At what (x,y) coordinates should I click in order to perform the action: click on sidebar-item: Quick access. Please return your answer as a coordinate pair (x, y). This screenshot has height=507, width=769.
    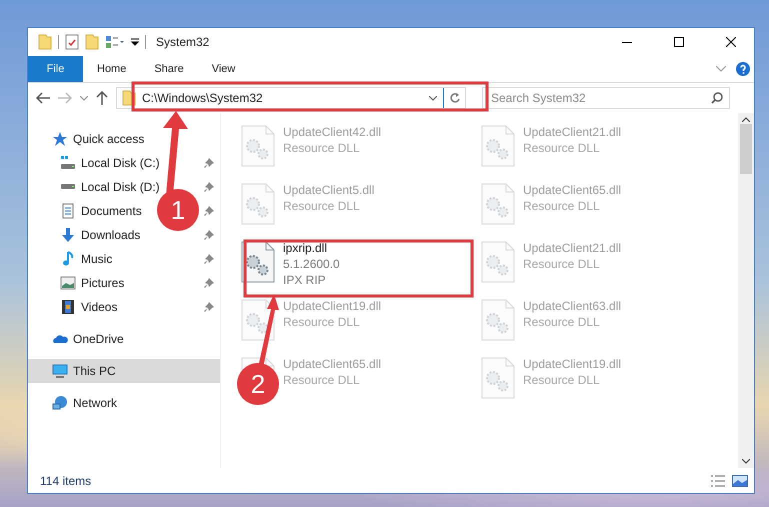
    Looking at the image, I should click on (124, 139).